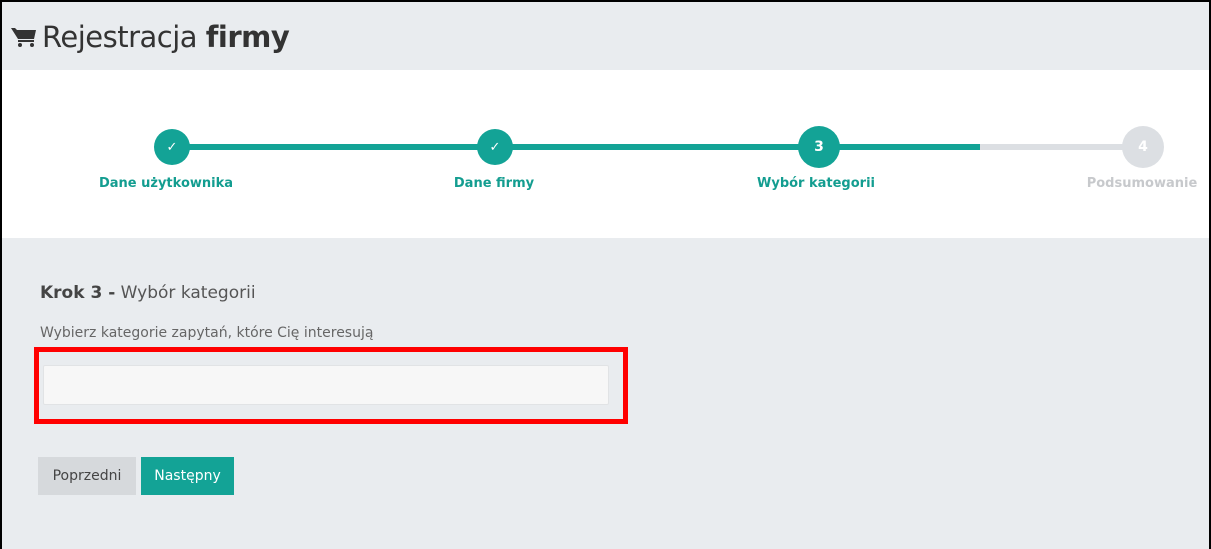 Image resolution: width=1211 pixels, height=549 pixels. I want to click on step-4-label: Podsumowanie, so click(1142, 183).